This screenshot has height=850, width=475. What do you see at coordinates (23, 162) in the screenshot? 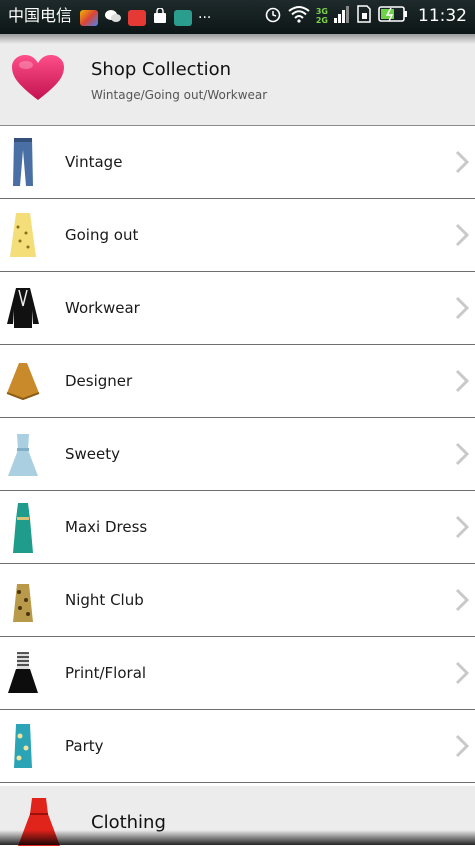
I see `jeans-icon` at bounding box center [23, 162].